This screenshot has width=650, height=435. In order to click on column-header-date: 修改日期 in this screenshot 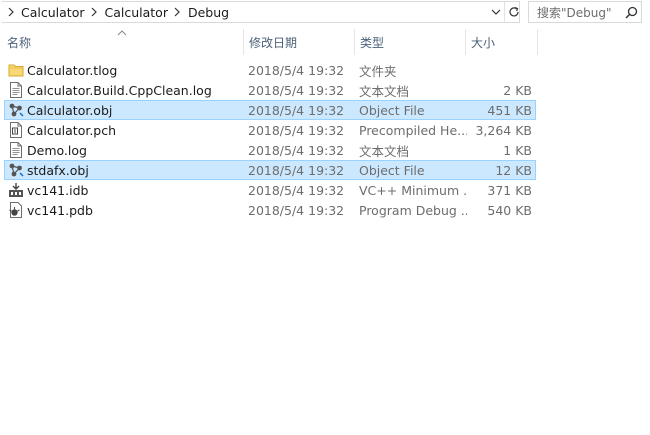, I will do `click(298, 42)`.